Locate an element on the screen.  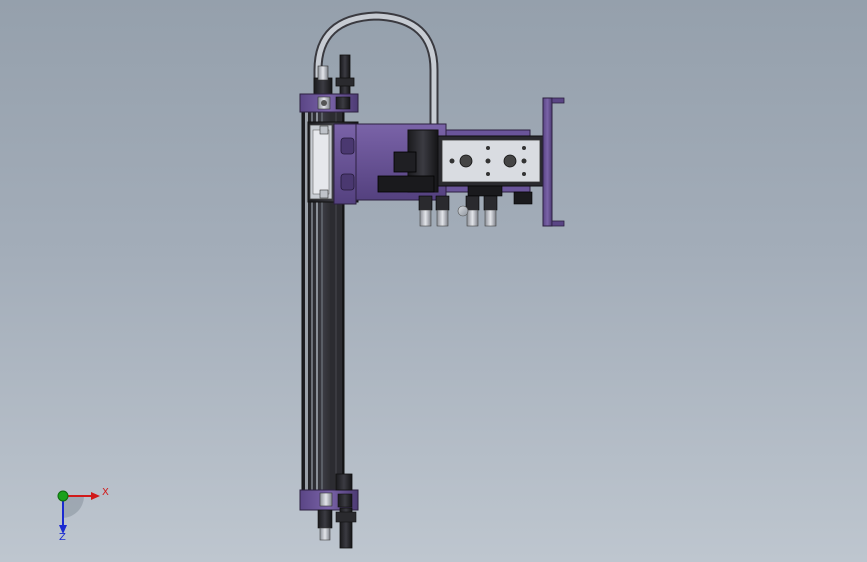
top-end-bracket is located at coordinates (329, 103).